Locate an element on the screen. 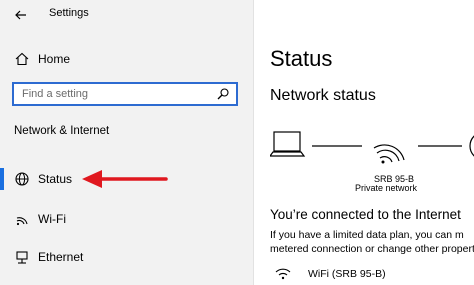  annotation-arrow is located at coordinates (125, 179).